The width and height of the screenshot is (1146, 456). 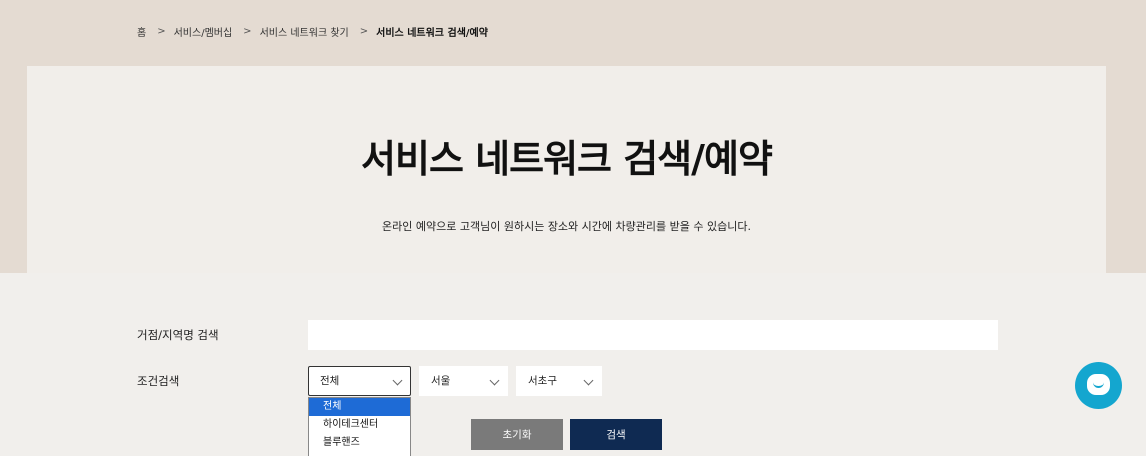 What do you see at coordinates (359, 381) in the screenshot?
I see `service-type-select: 전체` at bounding box center [359, 381].